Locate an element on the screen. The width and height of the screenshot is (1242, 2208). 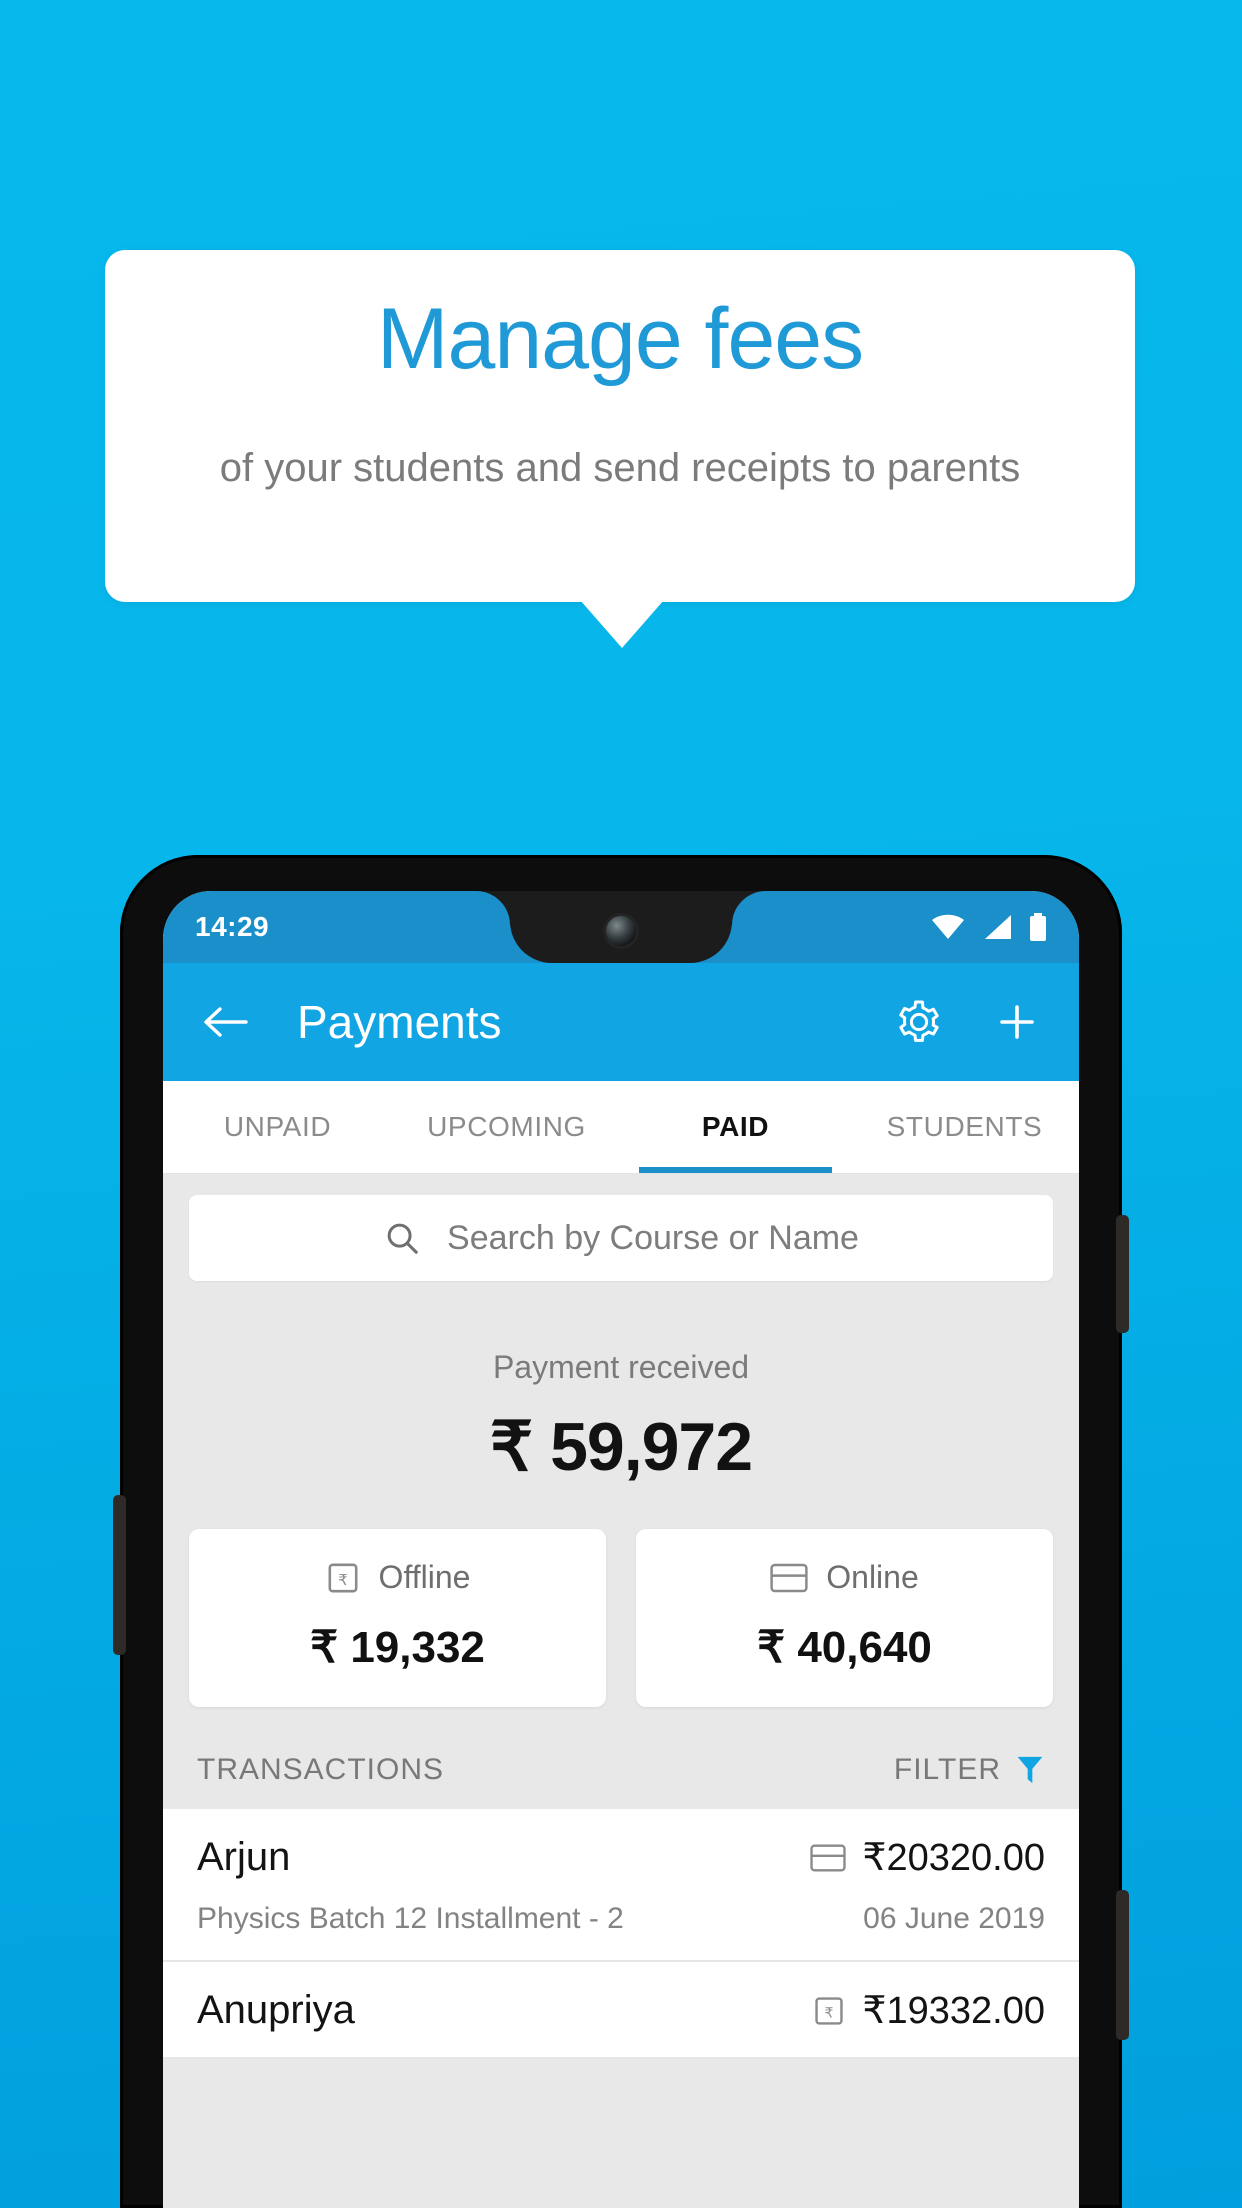
back-button is located at coordinates (225, 1022).